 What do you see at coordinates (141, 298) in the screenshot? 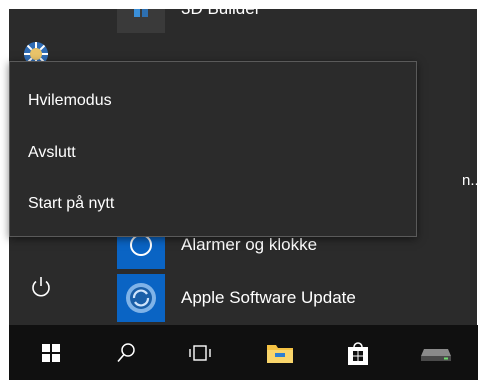
I see `apple-software-update-icon` at bounding box center [141, 298].